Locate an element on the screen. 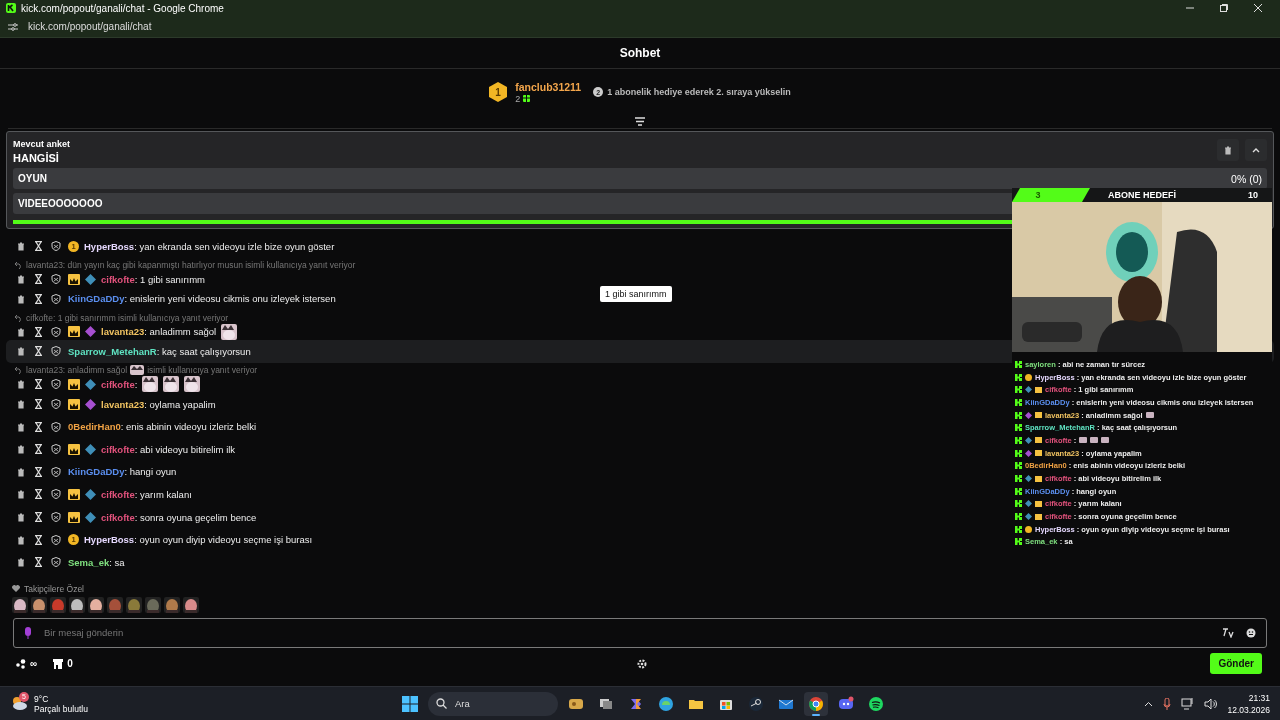 This screenshot has height=720, width=1280. reply-context: isimli kullanıcıya yanıt veriyor is located at coordinates (202, 370).